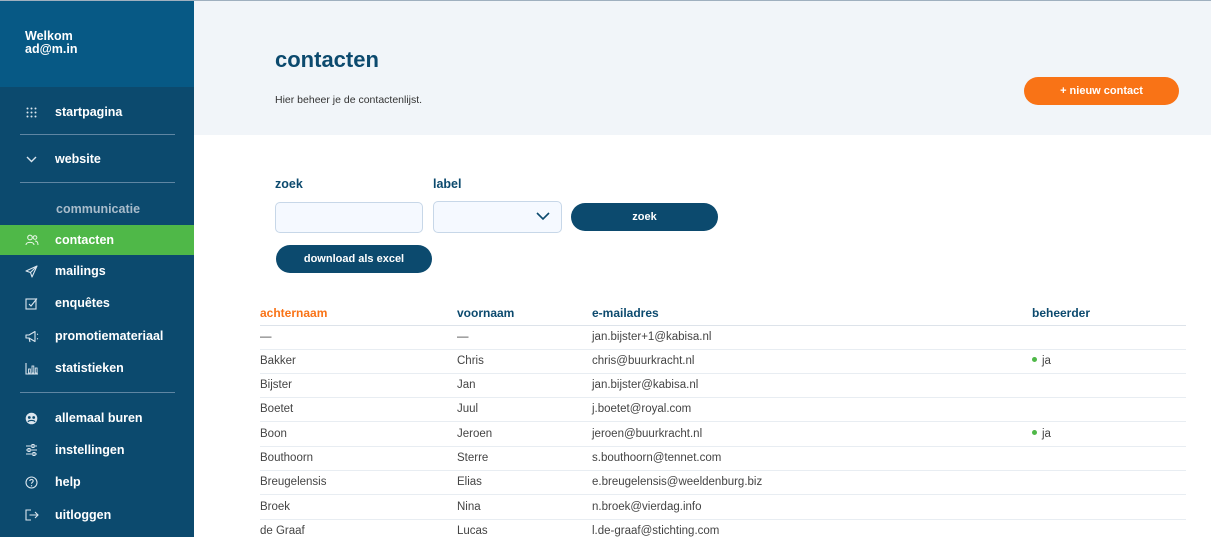  Describe the element at coordinates (469, 482) in the screenshot. I see `cell-voornaam: Elias` at that location.